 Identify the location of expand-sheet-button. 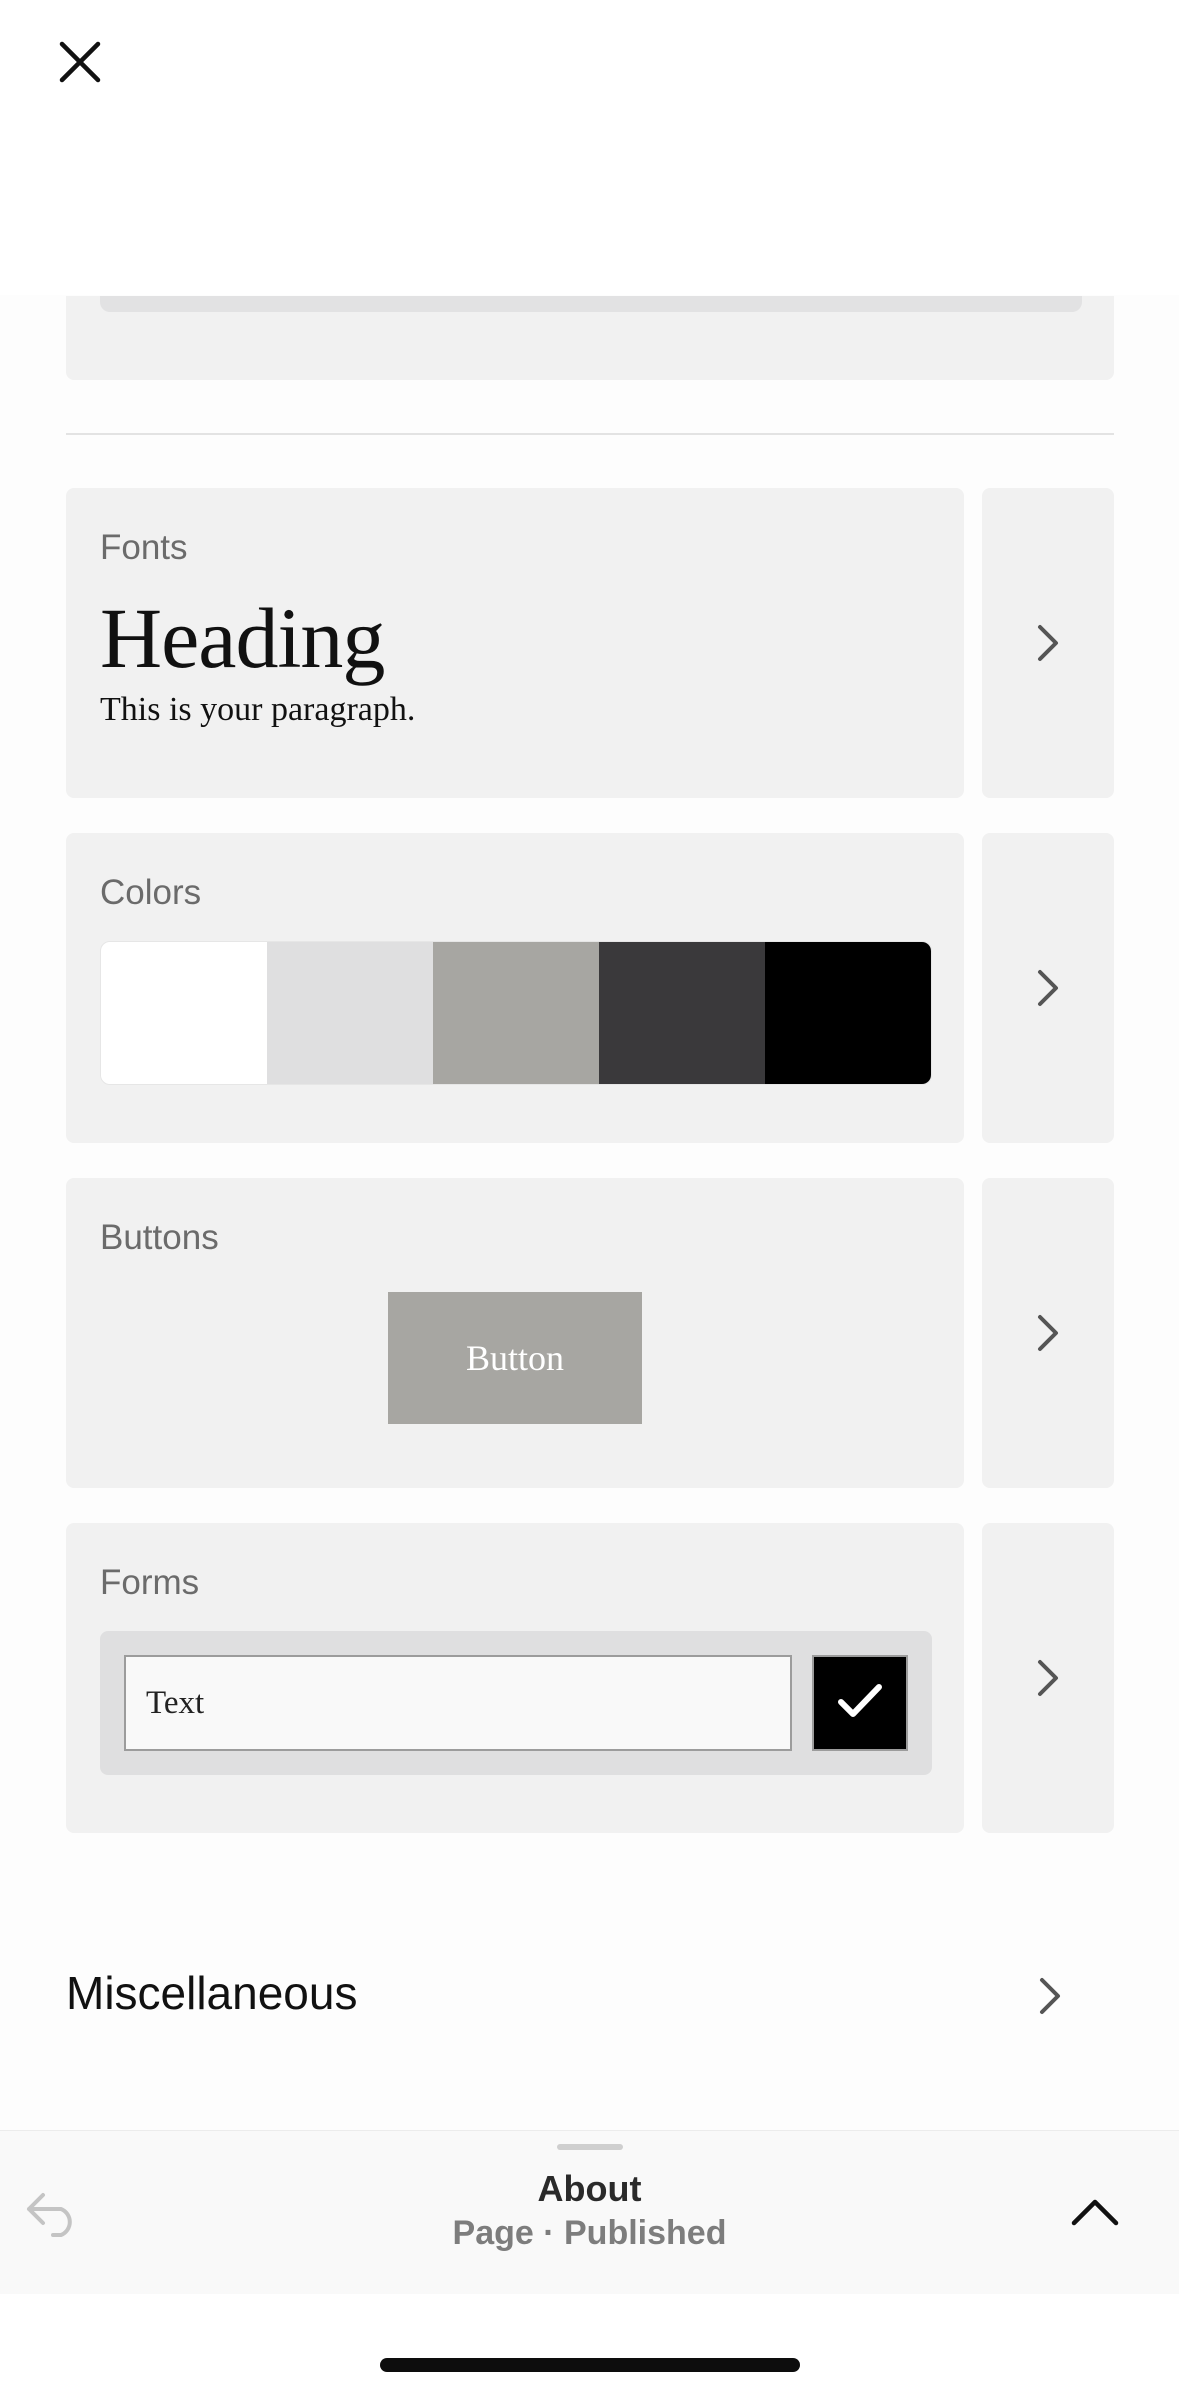
(1095, 2214).